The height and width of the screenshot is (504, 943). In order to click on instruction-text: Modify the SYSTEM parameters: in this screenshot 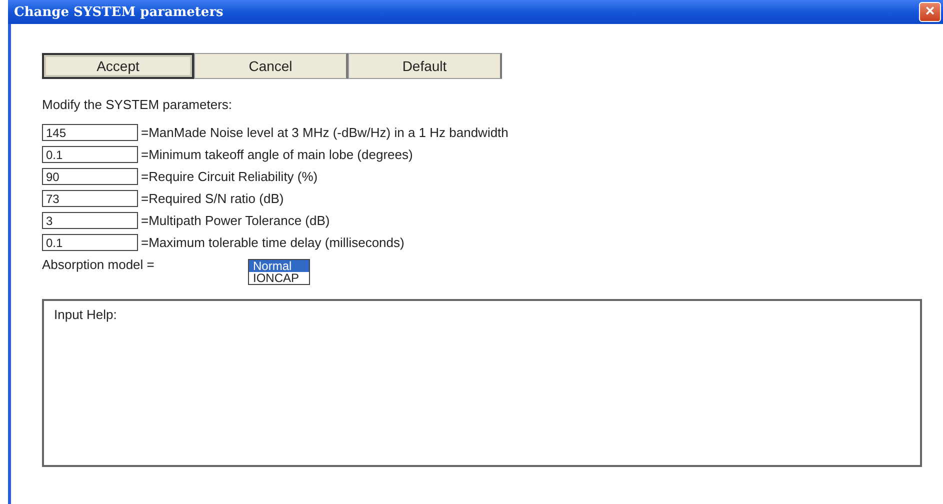, I will do `click(138, 104)`.